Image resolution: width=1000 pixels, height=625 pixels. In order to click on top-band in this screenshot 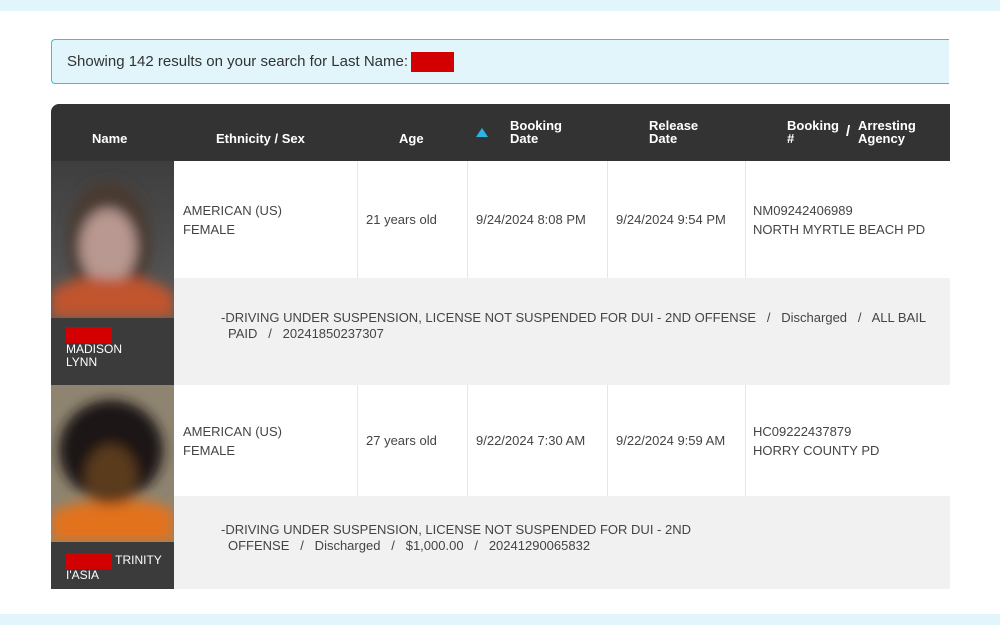, I will do `click(500, 5)`.